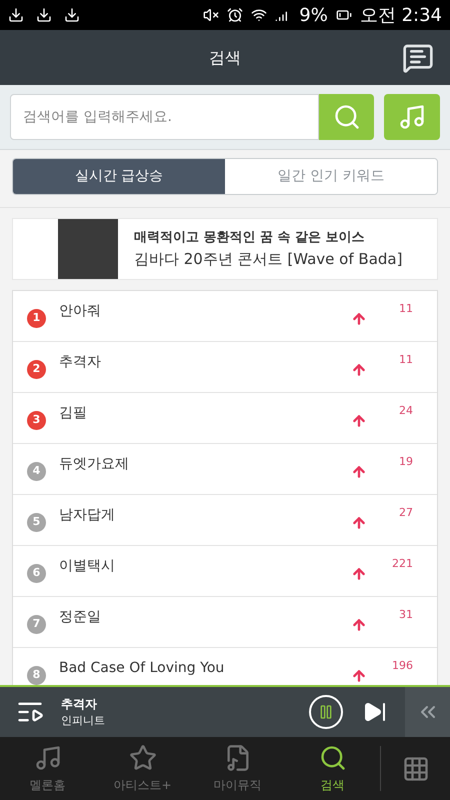 The image size is (450, 800). I want to click on pause-icon, so click(326, 712).